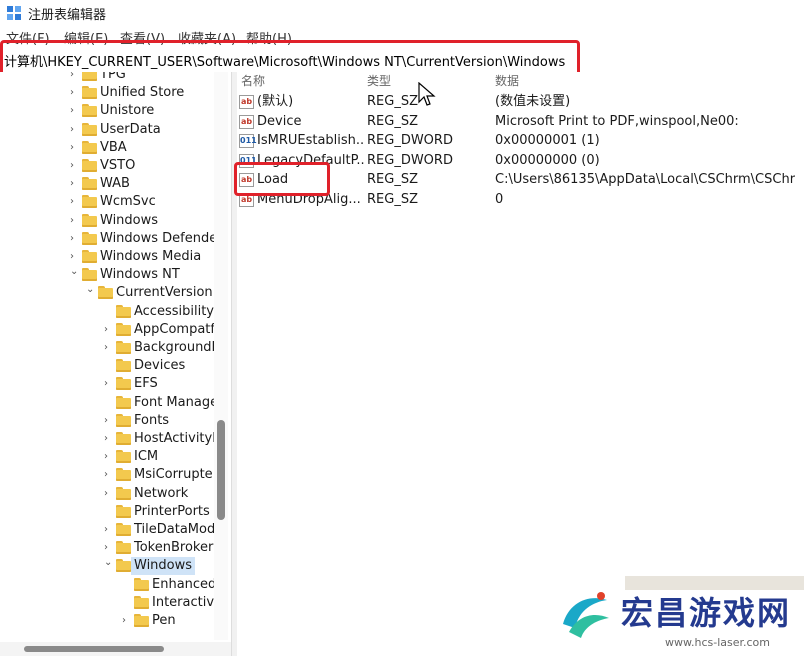  What do you see at coordinates (94, 649) in the screenshot?
I see `tree-horizontal-scrollbar-thumb` at bounding box center [94, 649].